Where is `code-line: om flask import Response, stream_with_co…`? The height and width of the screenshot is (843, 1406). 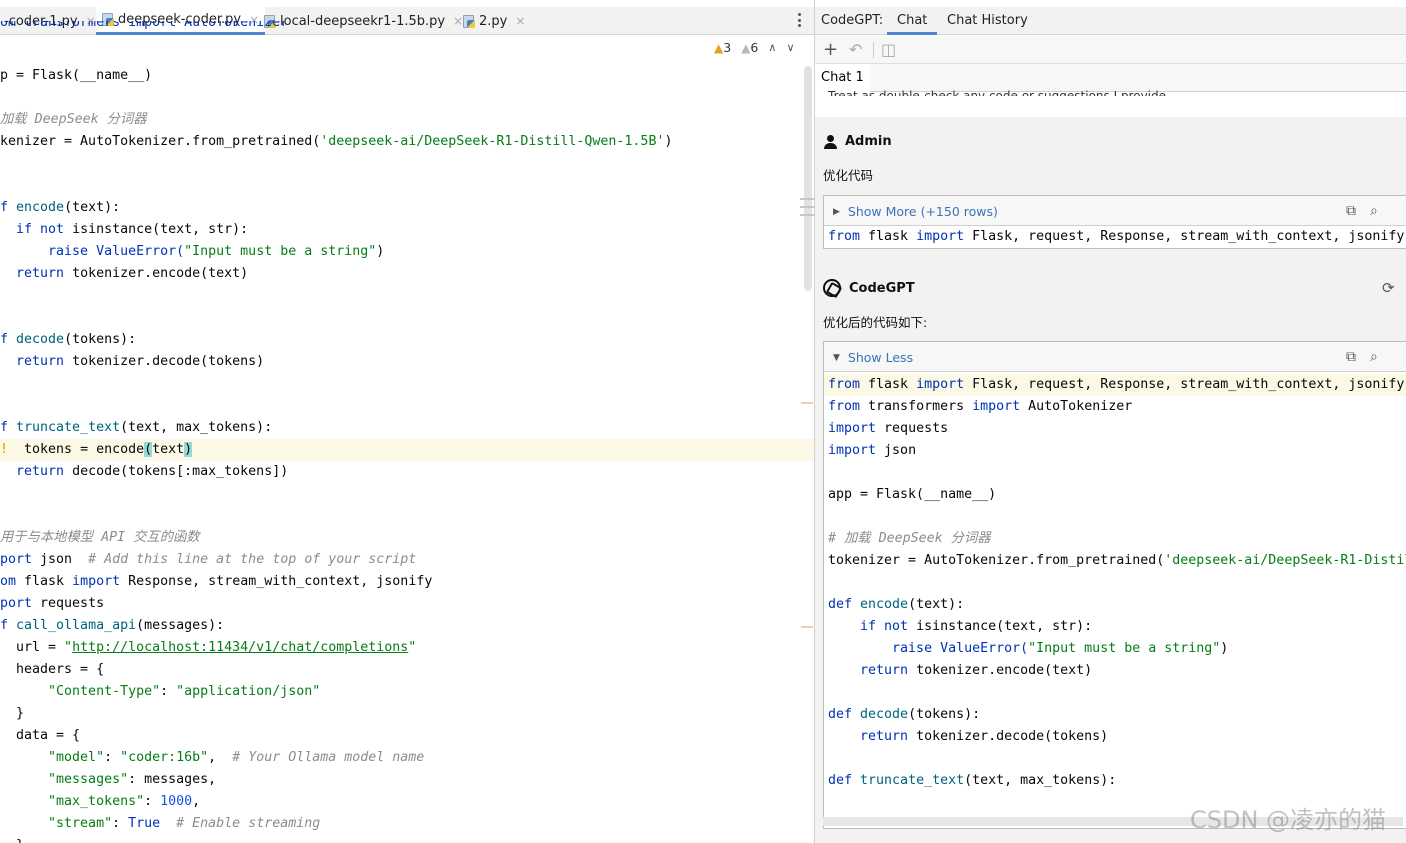
code-line: om flask import Response, stream_with_co… is located at coordinates (216, 581).